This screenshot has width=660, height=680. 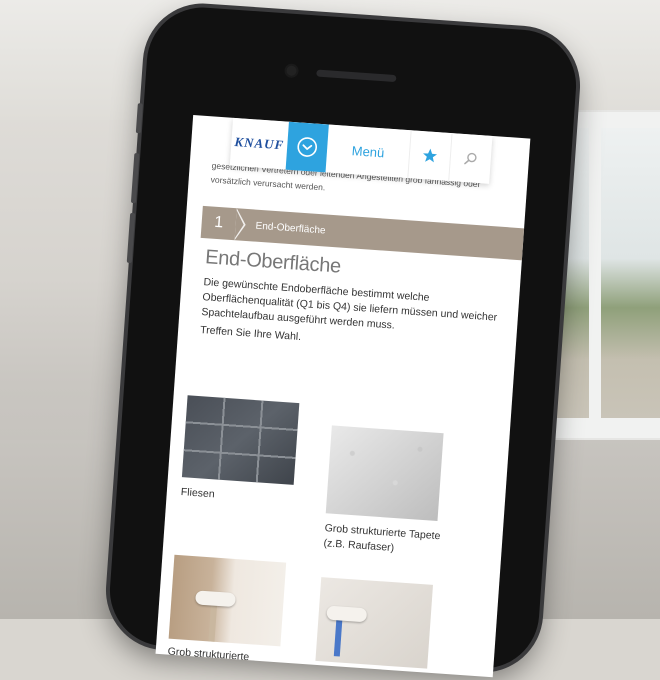 I want to click on option-grob-strukturiert: Grob strukturierte, so click(x=227, y=611).